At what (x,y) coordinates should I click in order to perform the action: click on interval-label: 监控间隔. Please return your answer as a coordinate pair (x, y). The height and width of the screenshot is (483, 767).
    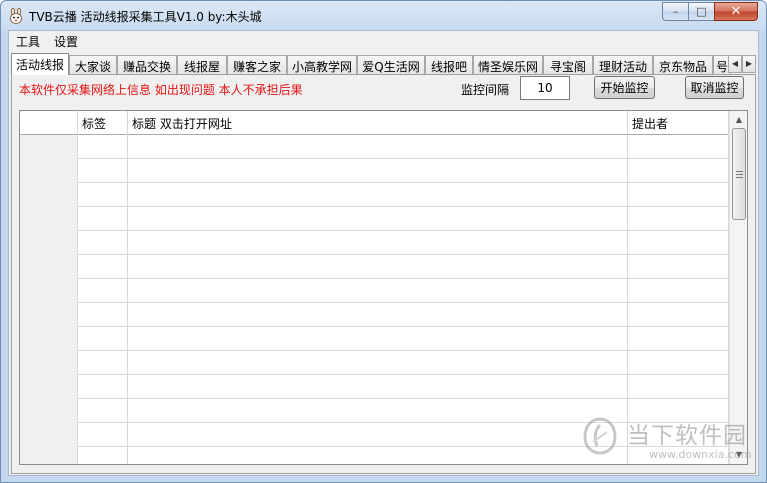
    Looking at the image, I should click on (485, 90).